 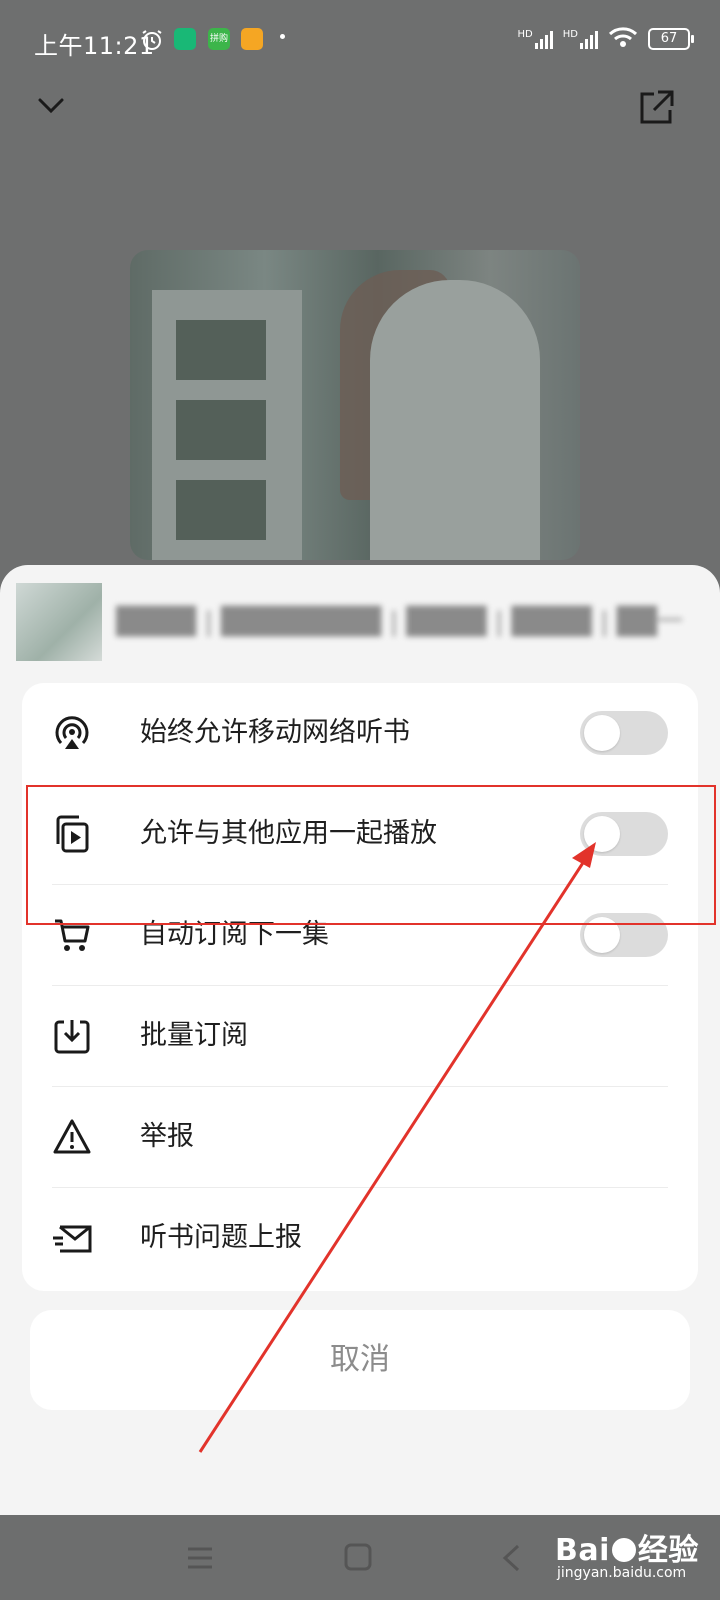 What do you see at coordinates (355, 405) in the screenshot?
I see `book-cover-image` at bounding box center [355, 405].